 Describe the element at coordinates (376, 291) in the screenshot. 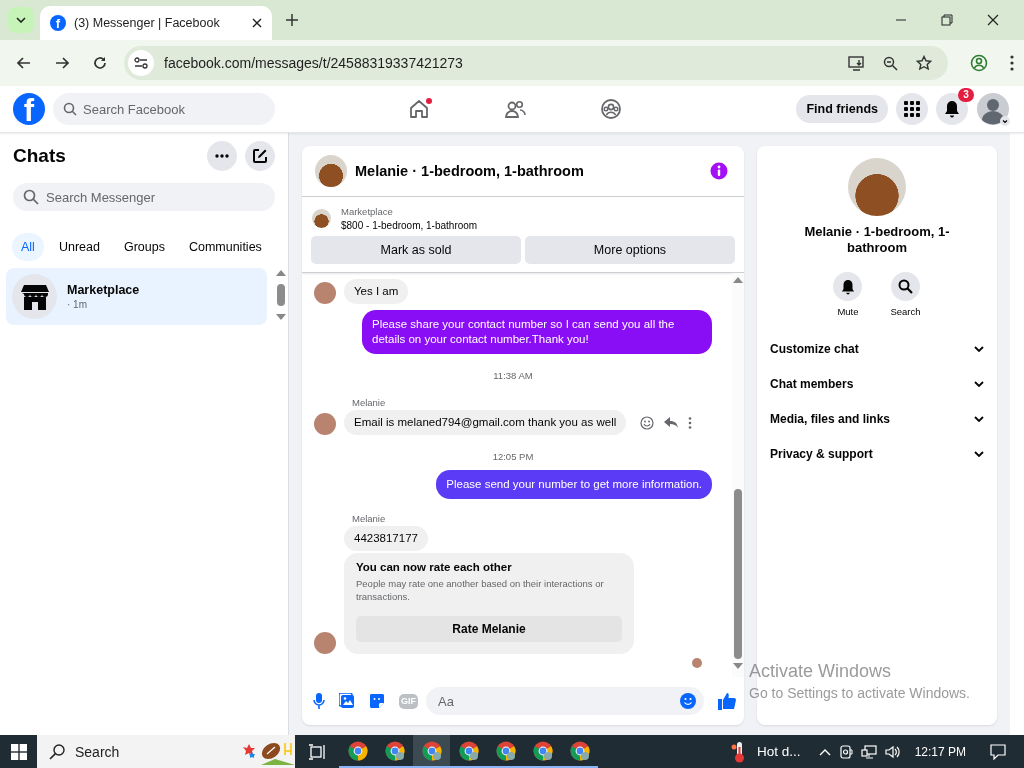

I see `message-bubble: Yes I am` at that location.